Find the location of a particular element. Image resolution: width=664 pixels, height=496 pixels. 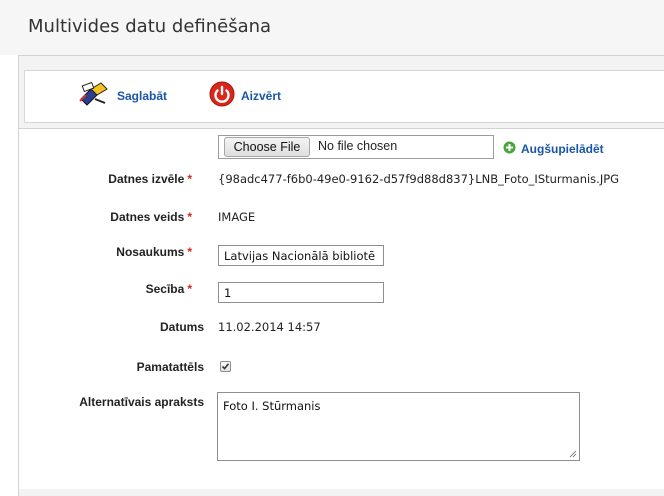

type-label-row: Datnes veids * is located at coordinates (151, 217).